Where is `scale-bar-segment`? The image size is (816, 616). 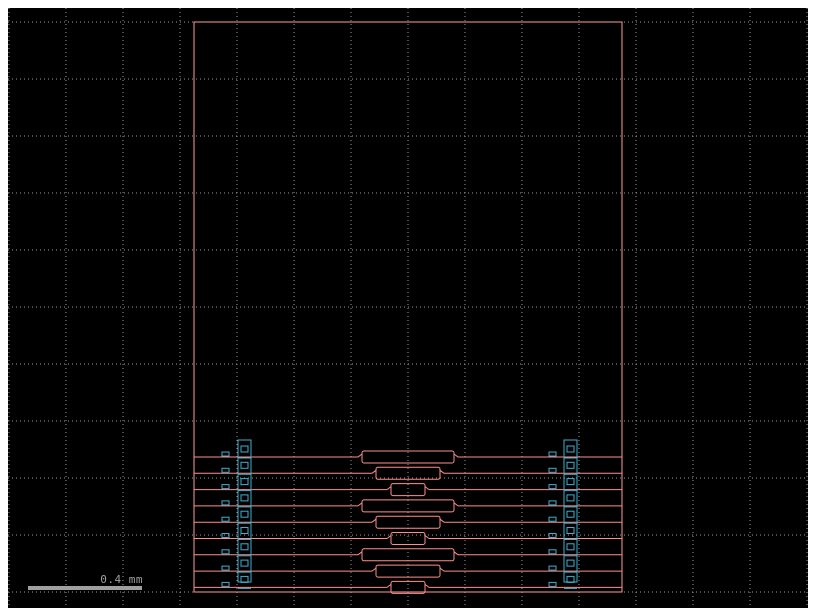
scale-bar-segment is located at coordinates (113, 588).